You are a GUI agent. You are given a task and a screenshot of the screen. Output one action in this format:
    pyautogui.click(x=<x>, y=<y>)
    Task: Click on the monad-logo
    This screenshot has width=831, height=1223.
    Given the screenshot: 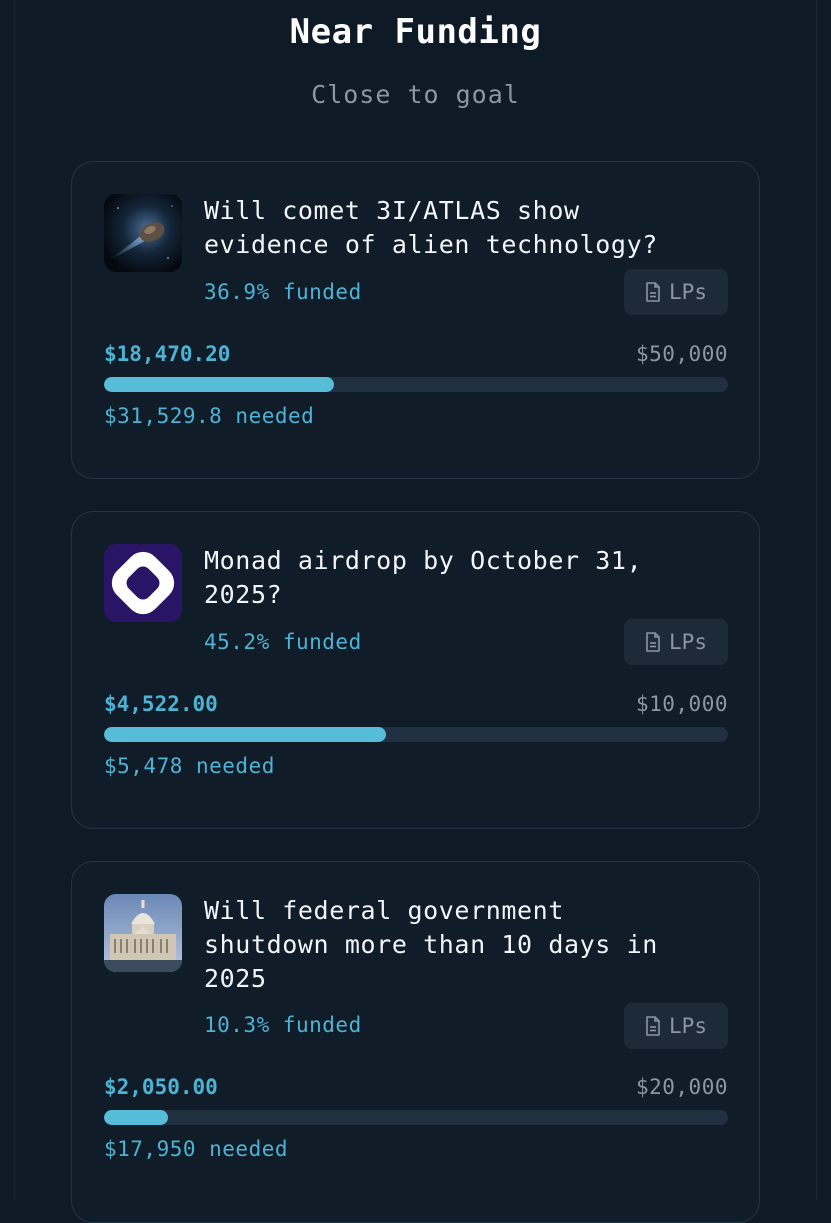 What is the action you would take?
    pyautogui.click(x=143, y=583)
    